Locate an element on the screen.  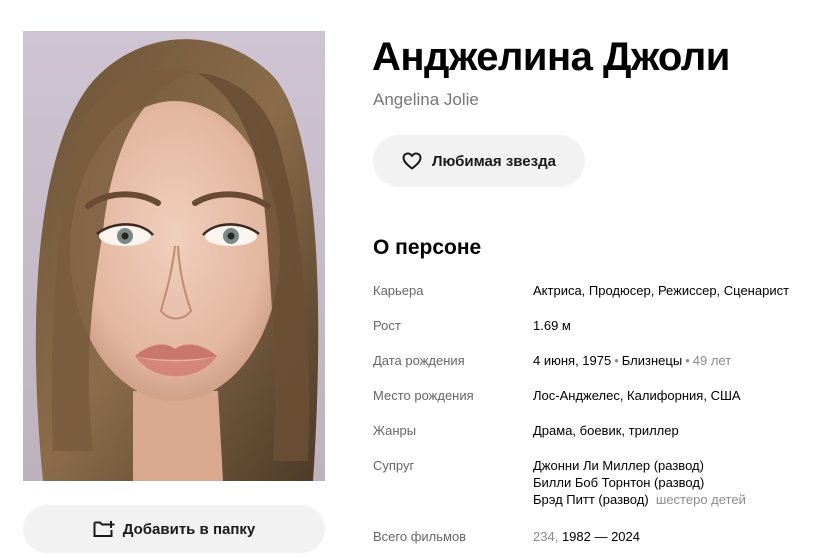
heart-outline-icon is located at coordinates (412, 161).